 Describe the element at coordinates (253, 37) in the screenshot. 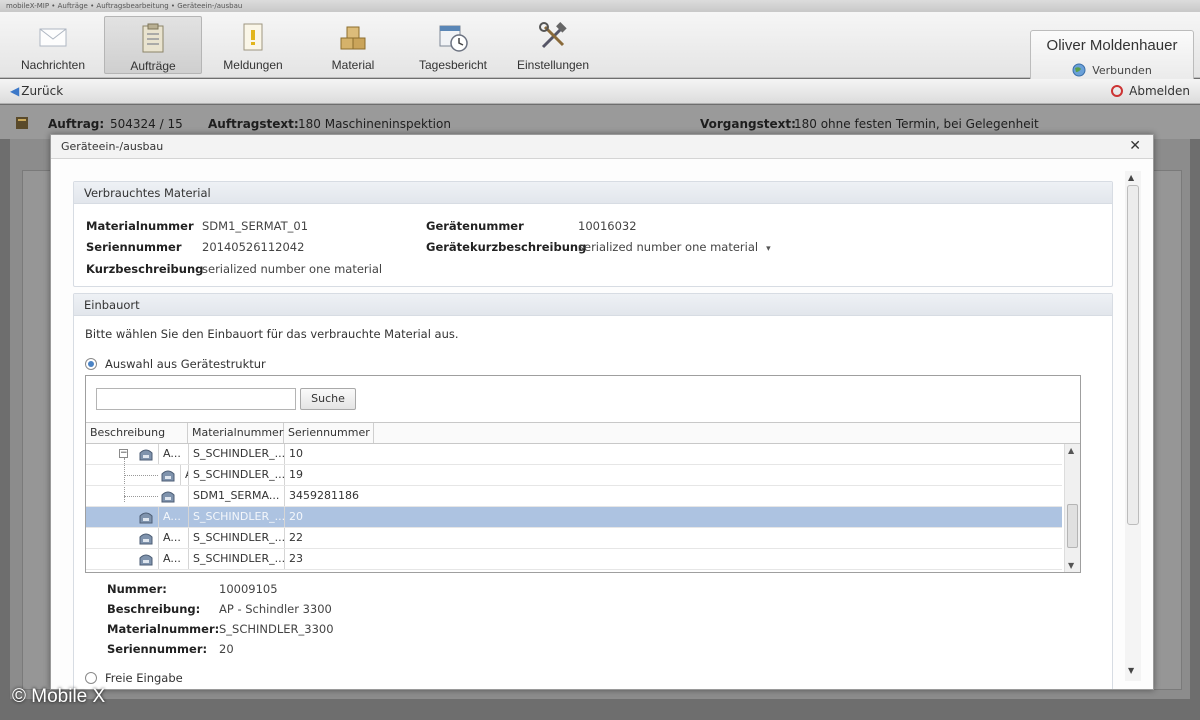

I see `notice-icon` at that location.